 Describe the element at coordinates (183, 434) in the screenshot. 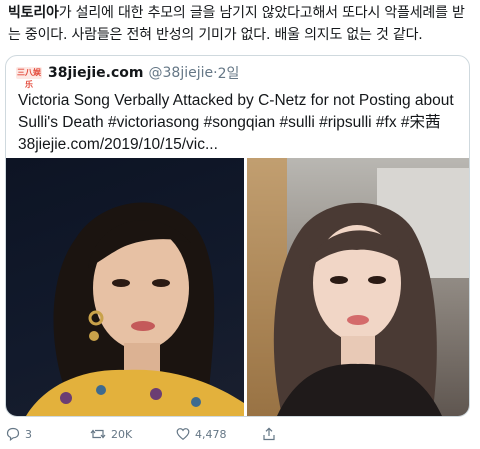

I see `heart-icon` at that location.